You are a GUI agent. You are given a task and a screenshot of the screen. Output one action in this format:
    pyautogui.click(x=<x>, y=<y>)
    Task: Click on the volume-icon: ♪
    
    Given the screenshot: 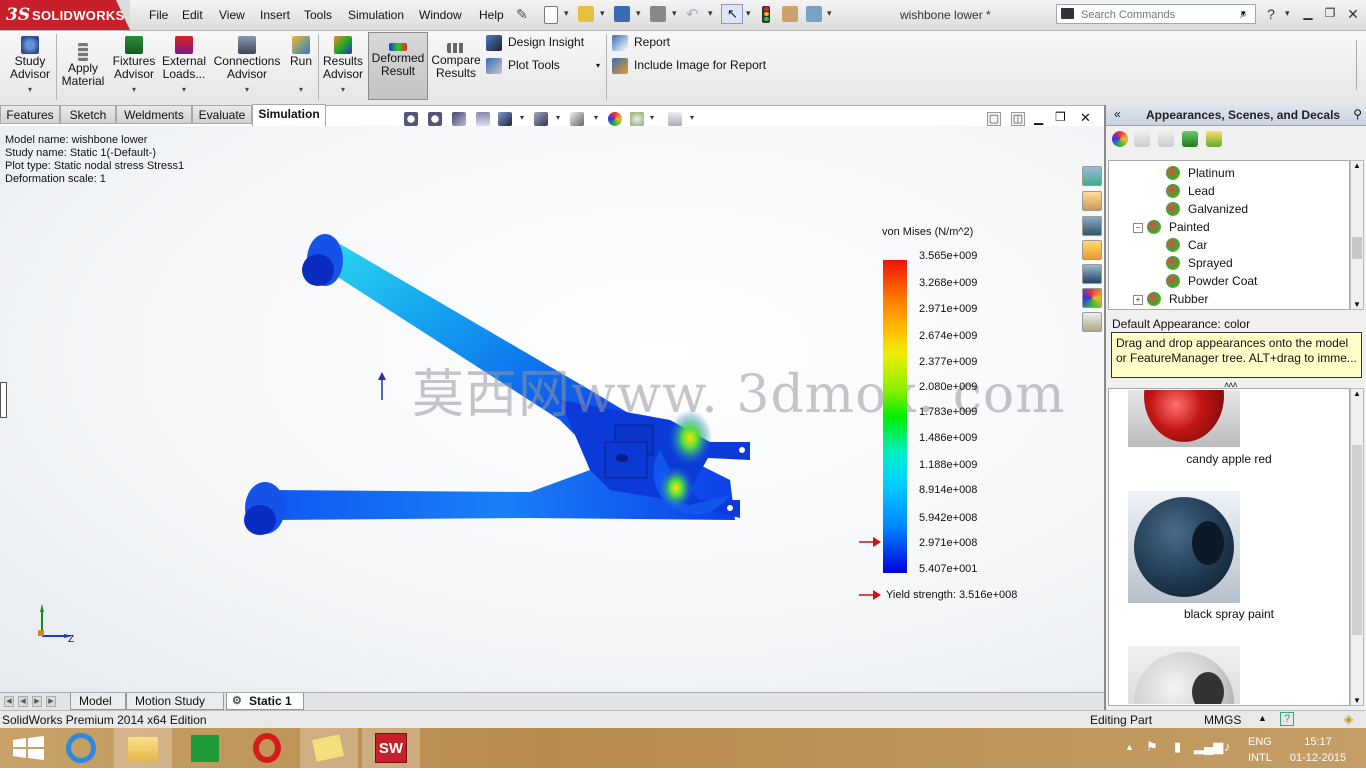 What is the action you would take?
    pyautogui.click(x=1227, y=746)
    